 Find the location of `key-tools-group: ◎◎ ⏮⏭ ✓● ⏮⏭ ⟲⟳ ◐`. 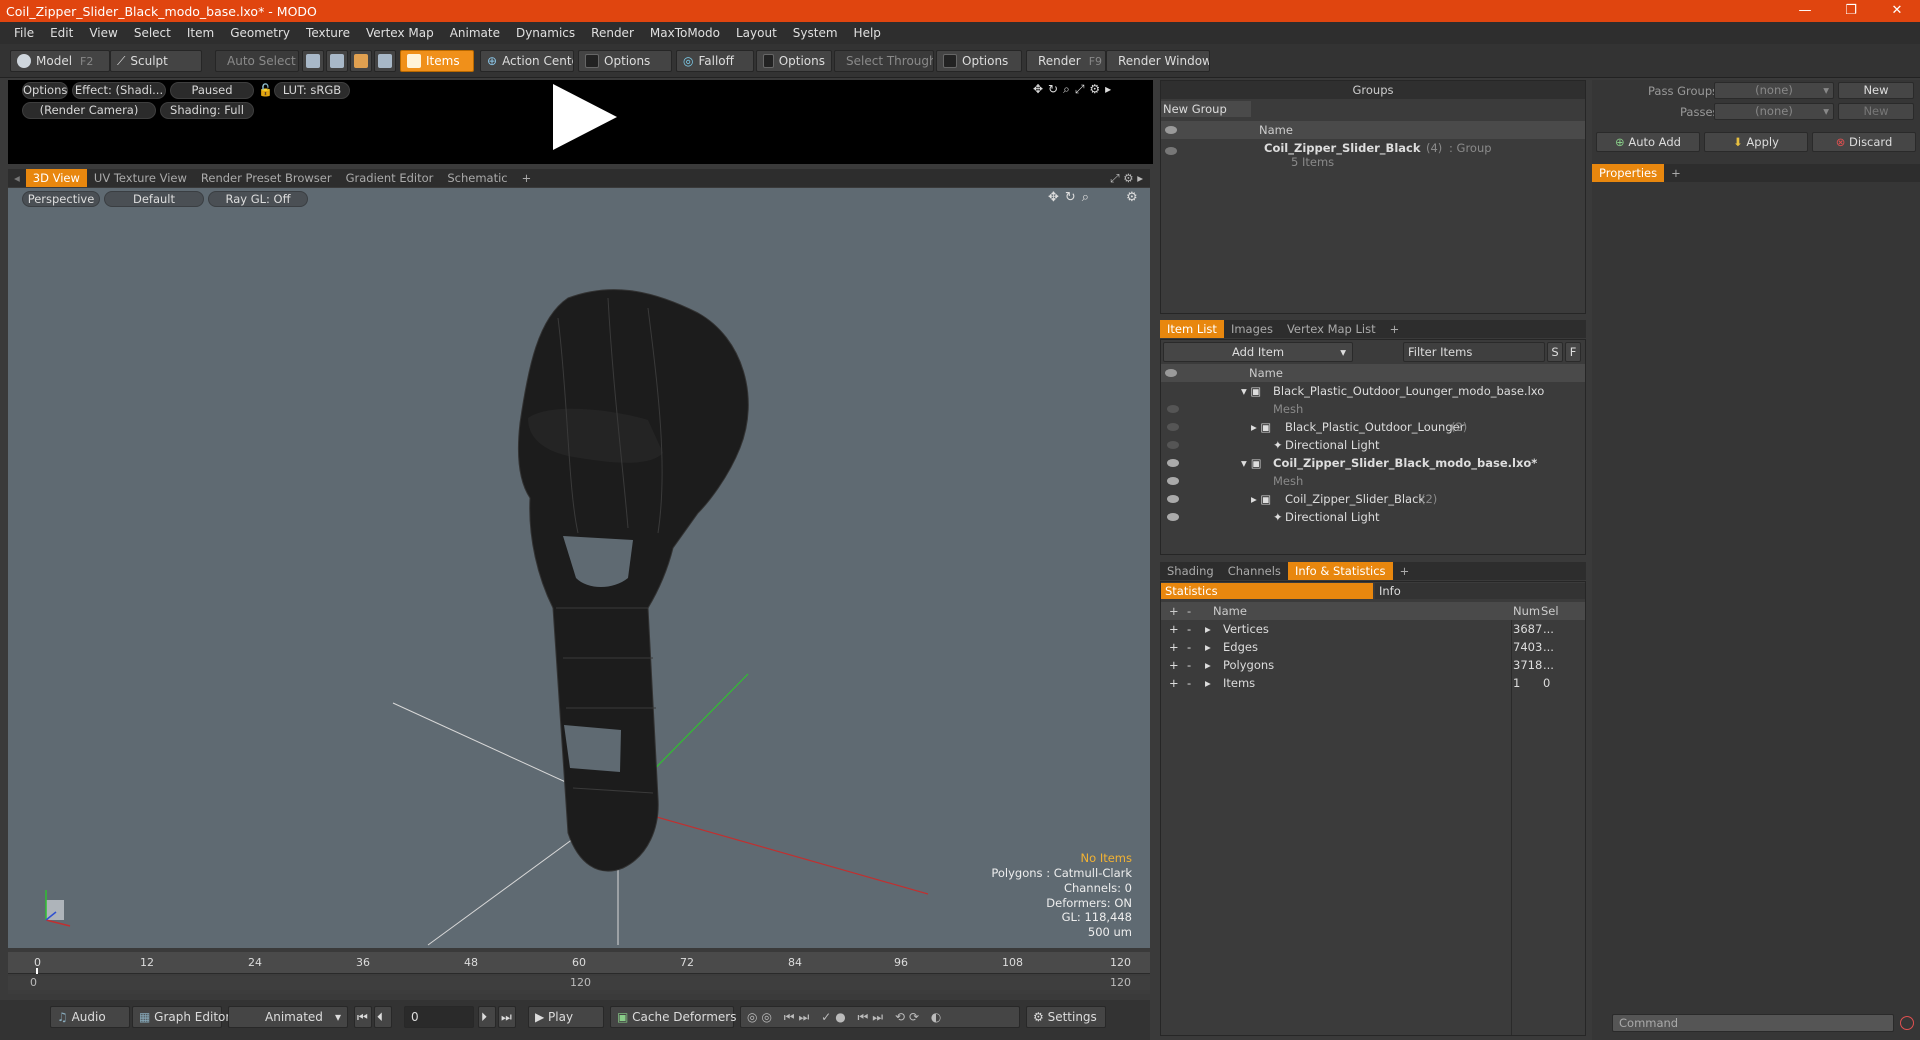

key-tools-group: ◎◎ ⏮⏭ ✓● ⏮⏭ ⟲⟳ ◐ is located at coordinates (880, 1017).